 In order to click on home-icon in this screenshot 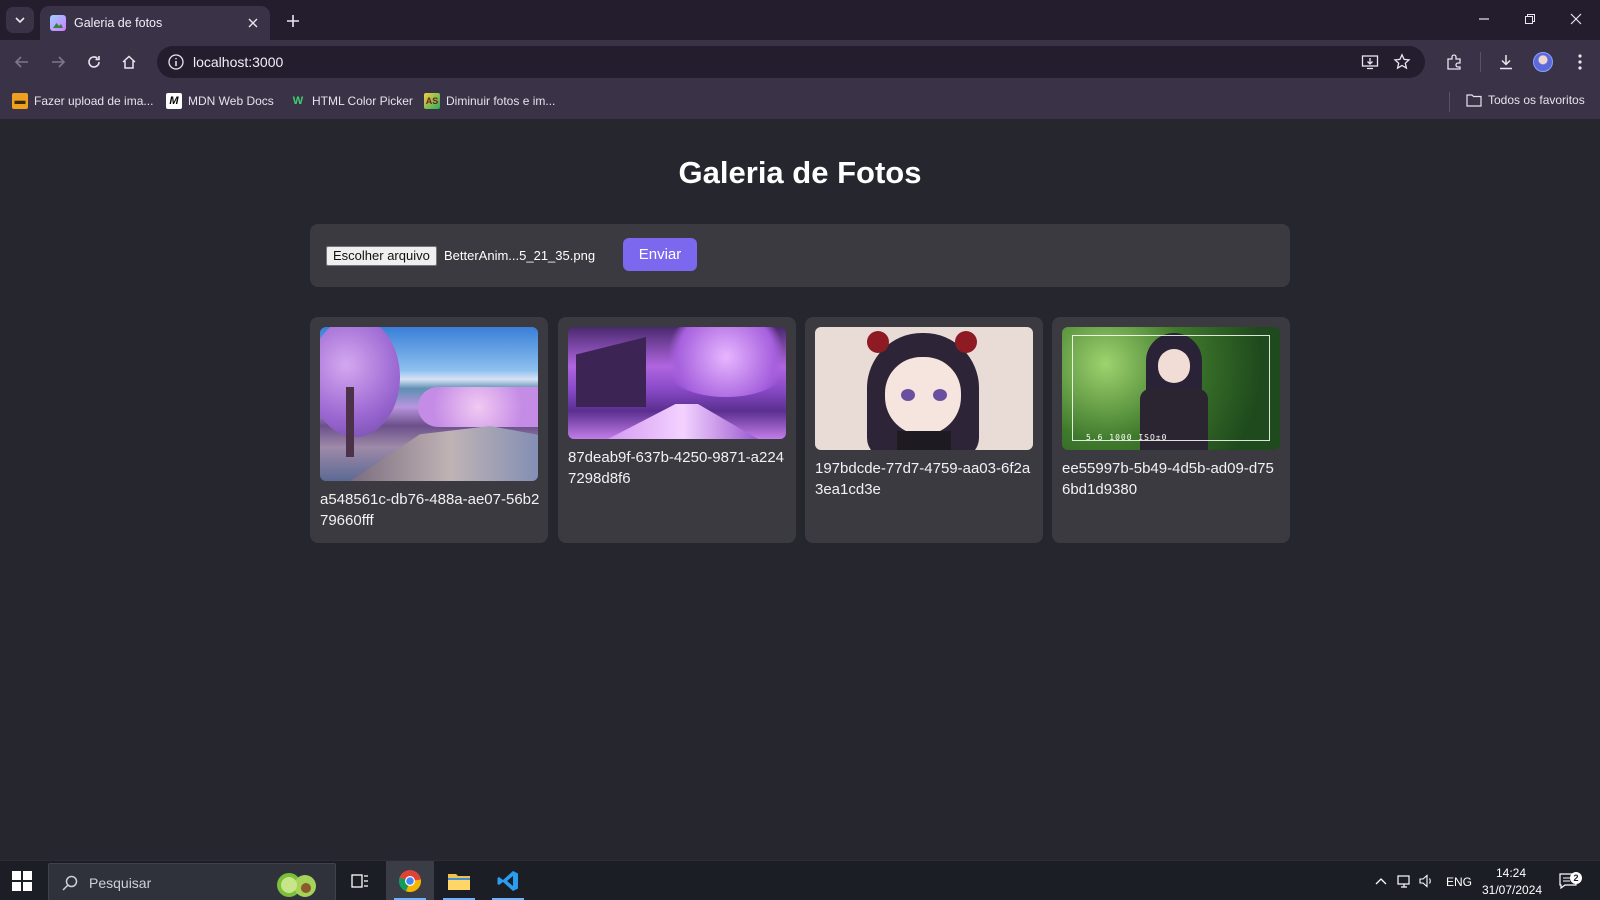, I will do `click(129, 62)`.